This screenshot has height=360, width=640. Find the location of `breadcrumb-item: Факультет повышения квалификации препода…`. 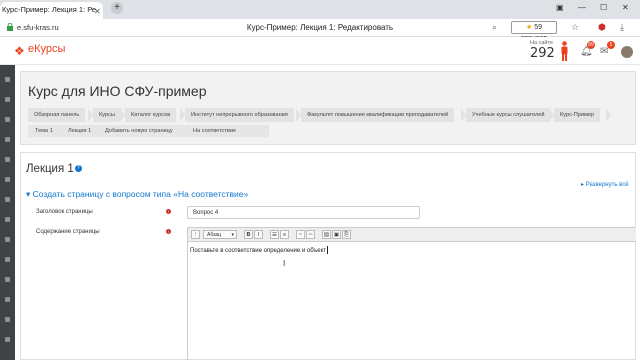

breadcrumb-item: Факультет повышения квалификации препода… is located at coordinates (378, 115).